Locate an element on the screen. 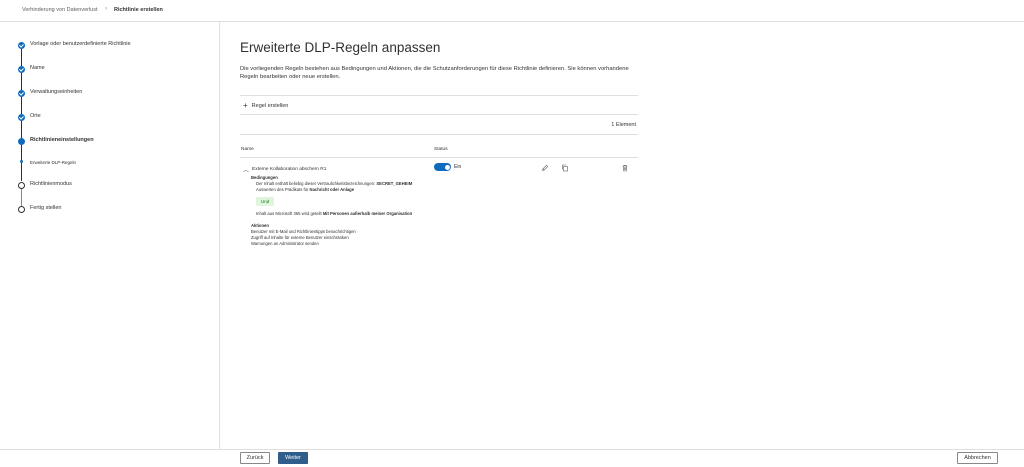 Image resolution: width=1024 pixels, height=467 pixels. breadcrumb-current: Richtlinie erstellen is located at coordinates (138, 10).